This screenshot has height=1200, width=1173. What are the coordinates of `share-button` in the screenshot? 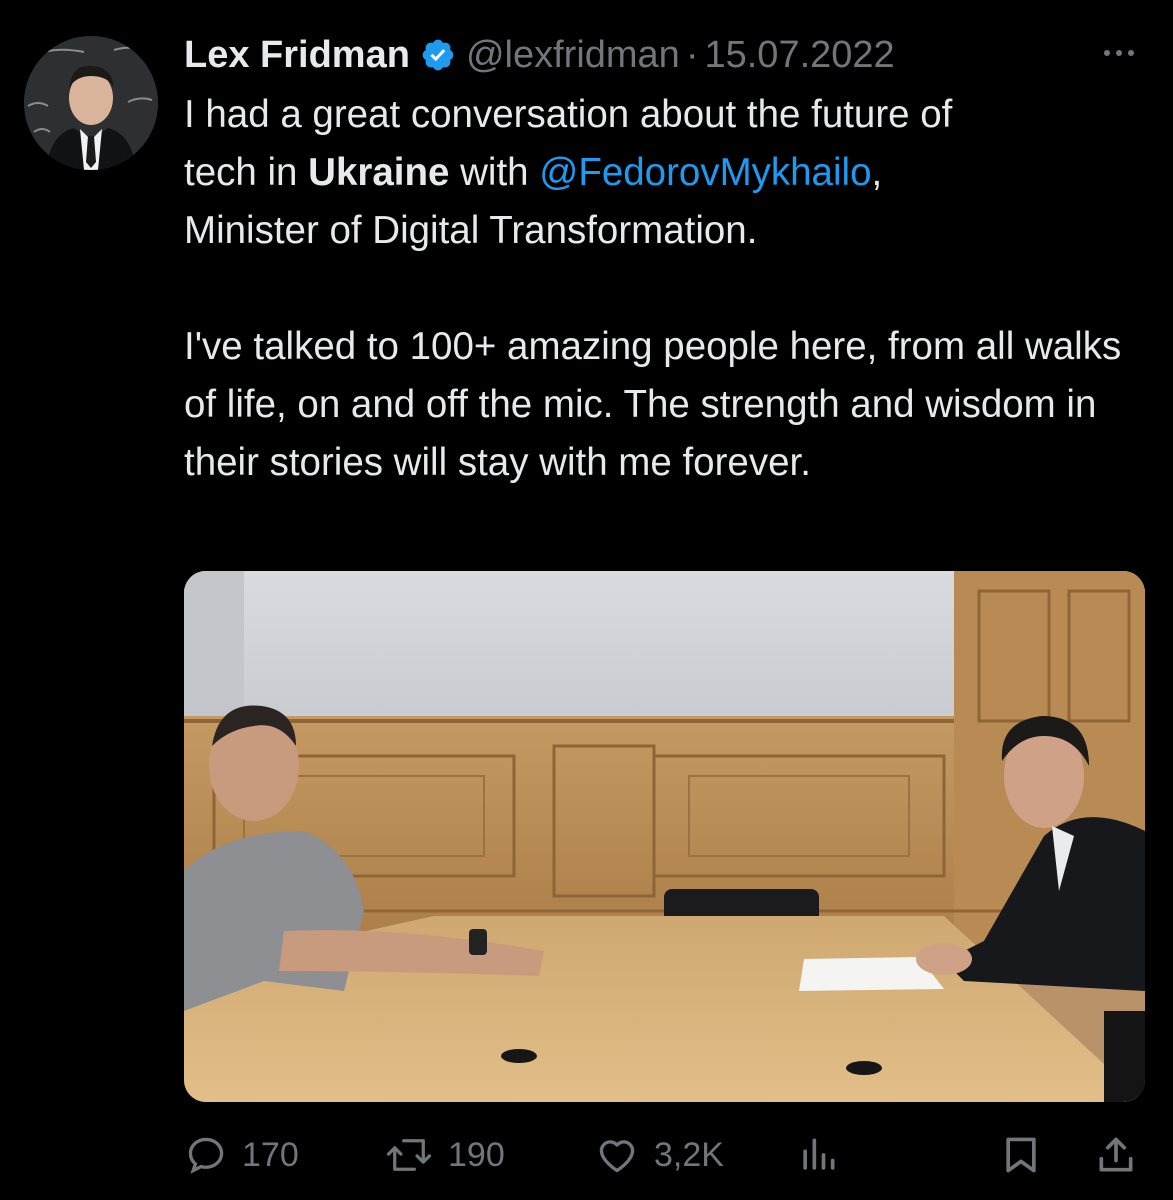 It's located at (1116, 1155).